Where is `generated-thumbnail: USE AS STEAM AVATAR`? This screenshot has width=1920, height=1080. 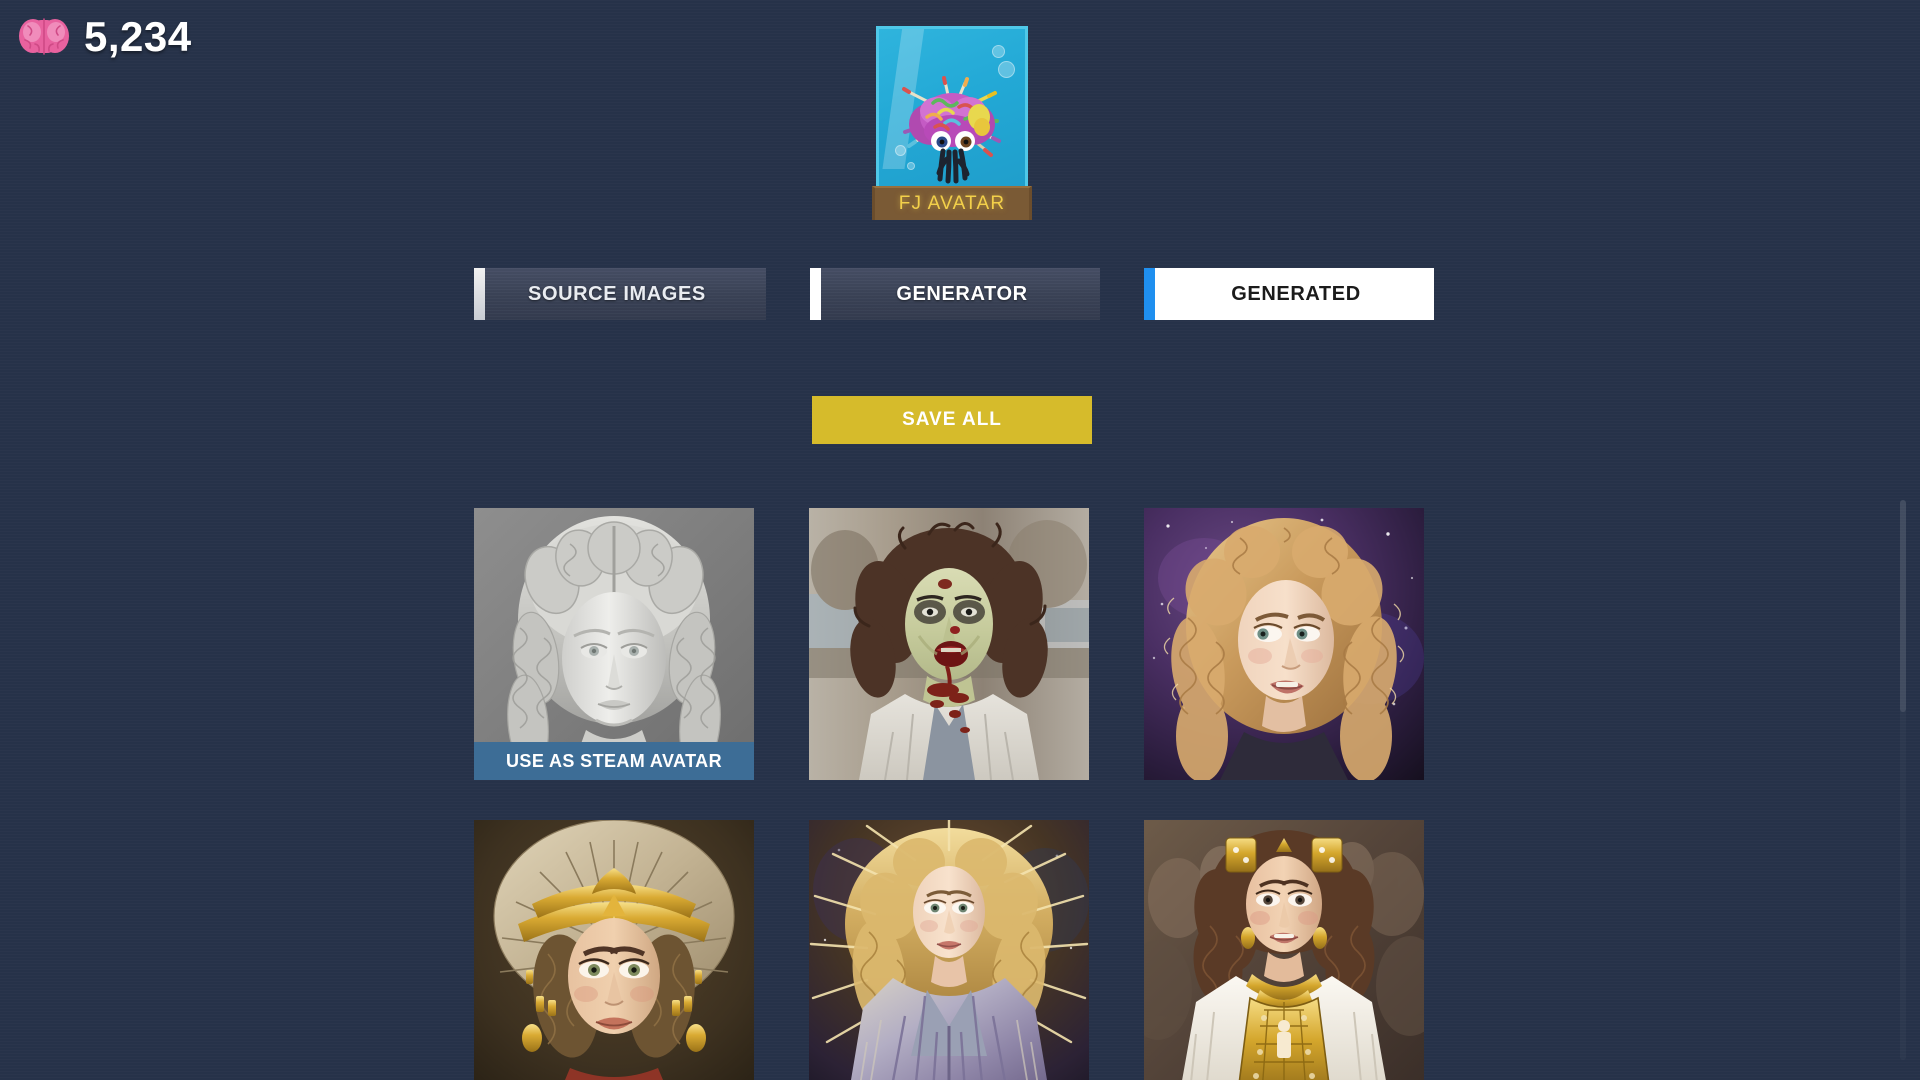 generated-thumbnail: USE AS STEAM AVATAR is located at coordinates (614, 644).